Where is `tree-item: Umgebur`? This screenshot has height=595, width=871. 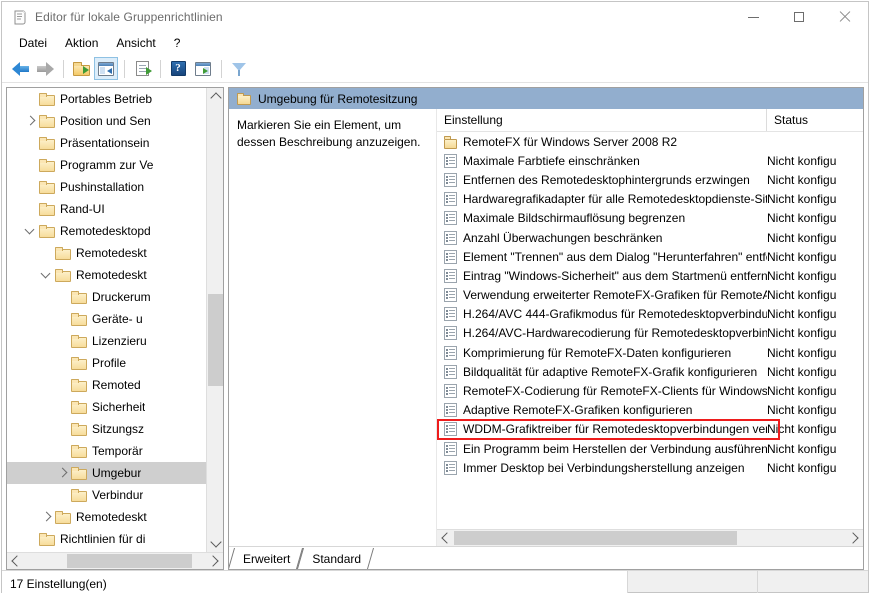 tree-item: Umgebur is located at coordinates (106, 473).